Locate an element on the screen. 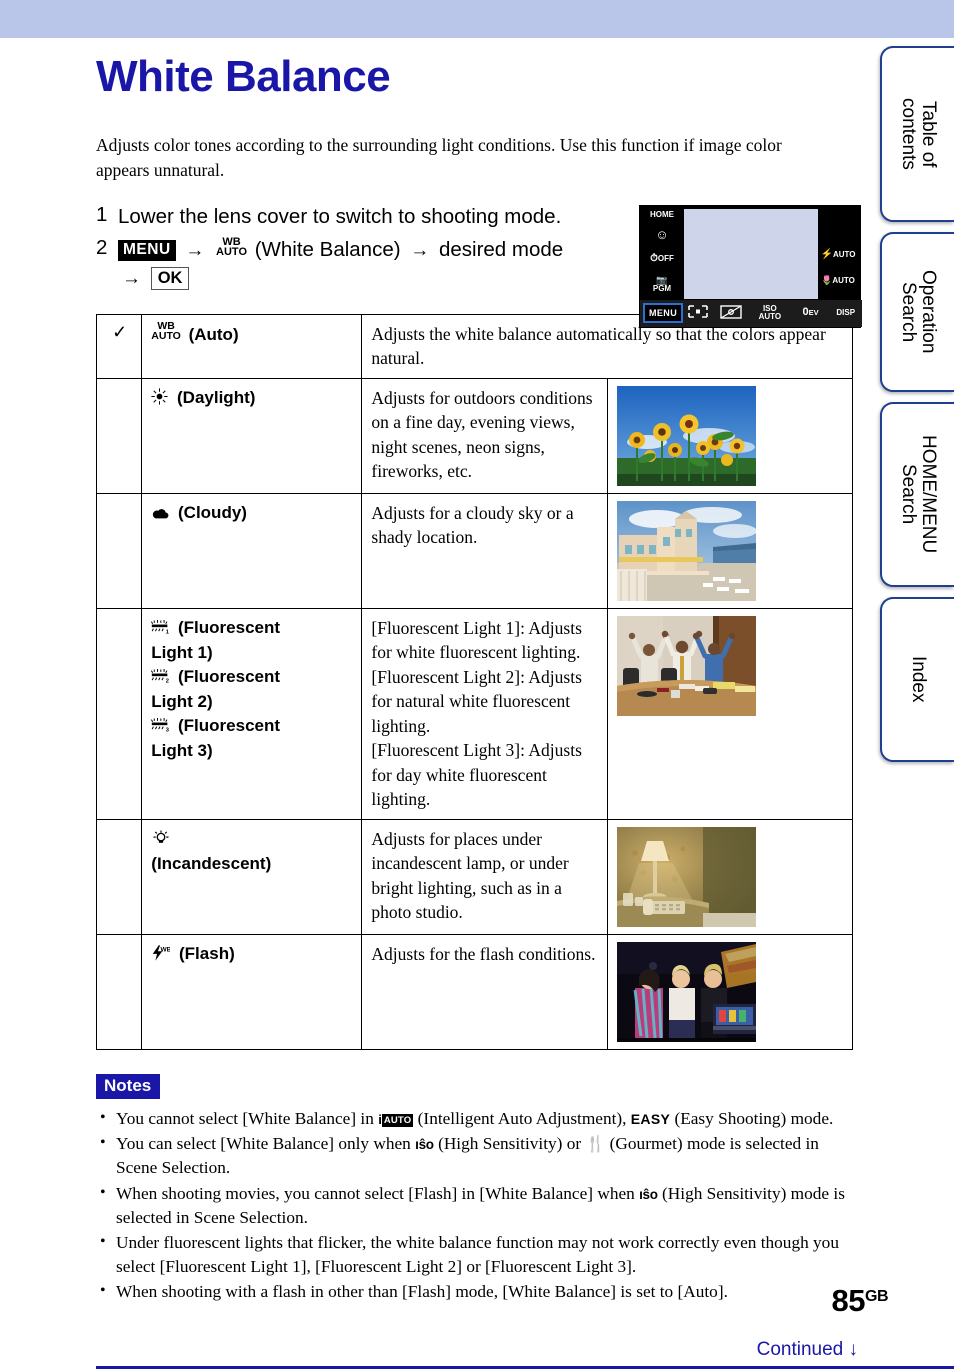 Image resolution: width=954 pixels, height=1369 pixels. macro-auto-label: AUTO is located at coordinates (843, 280).